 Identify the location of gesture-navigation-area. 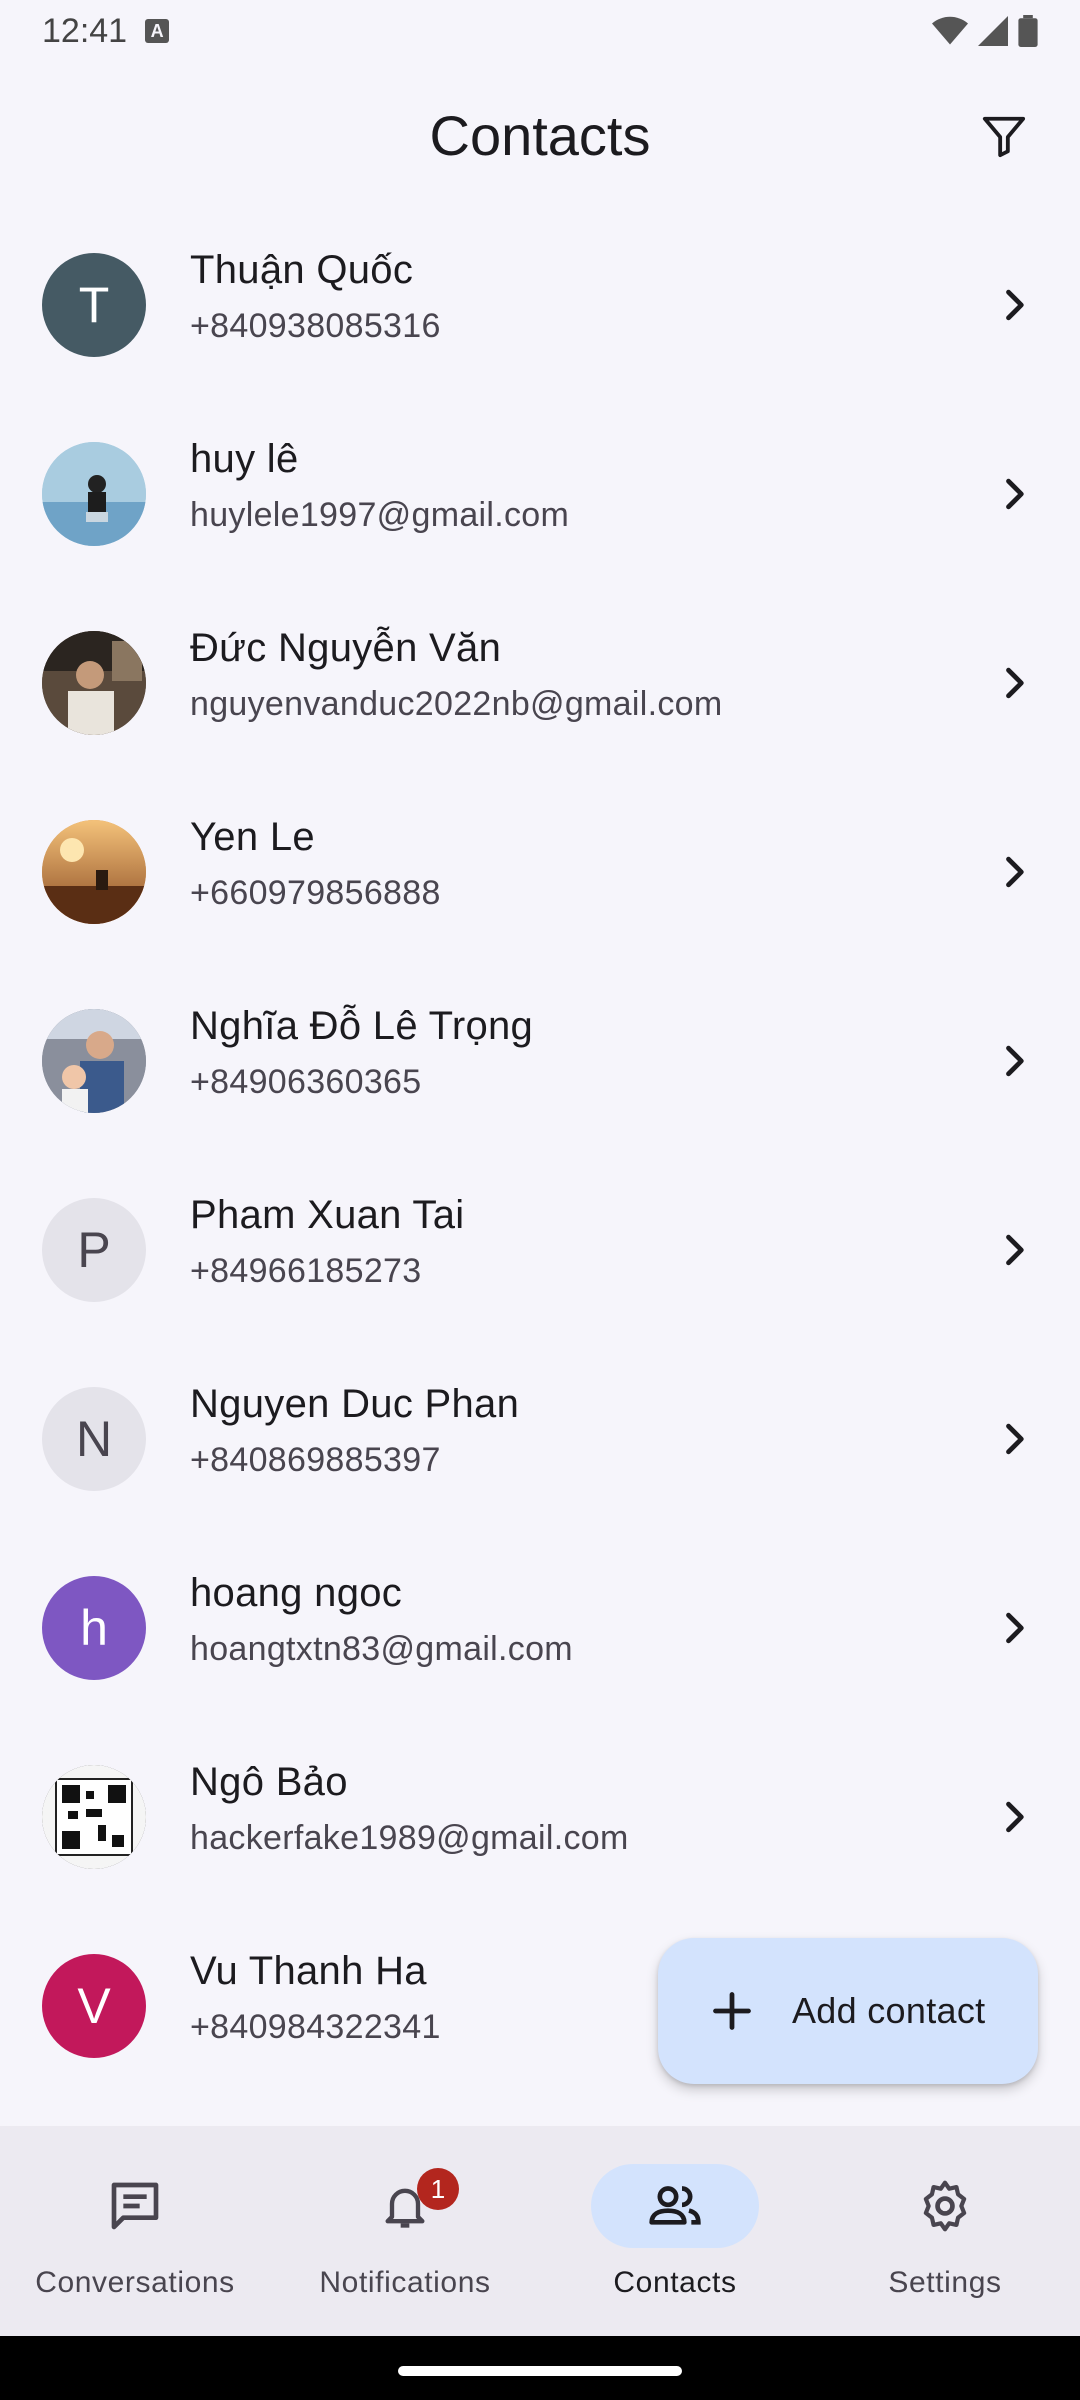
(540, 2368).